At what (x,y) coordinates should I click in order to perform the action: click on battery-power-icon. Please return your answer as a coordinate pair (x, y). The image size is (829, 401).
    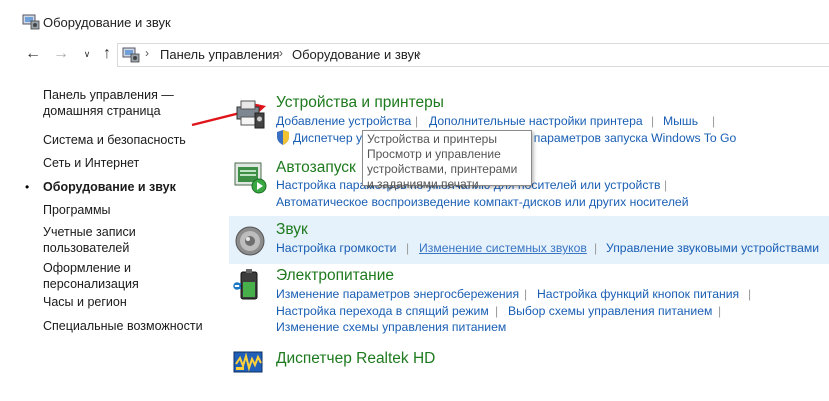
    Looking at the image, I should click on (245, 284).